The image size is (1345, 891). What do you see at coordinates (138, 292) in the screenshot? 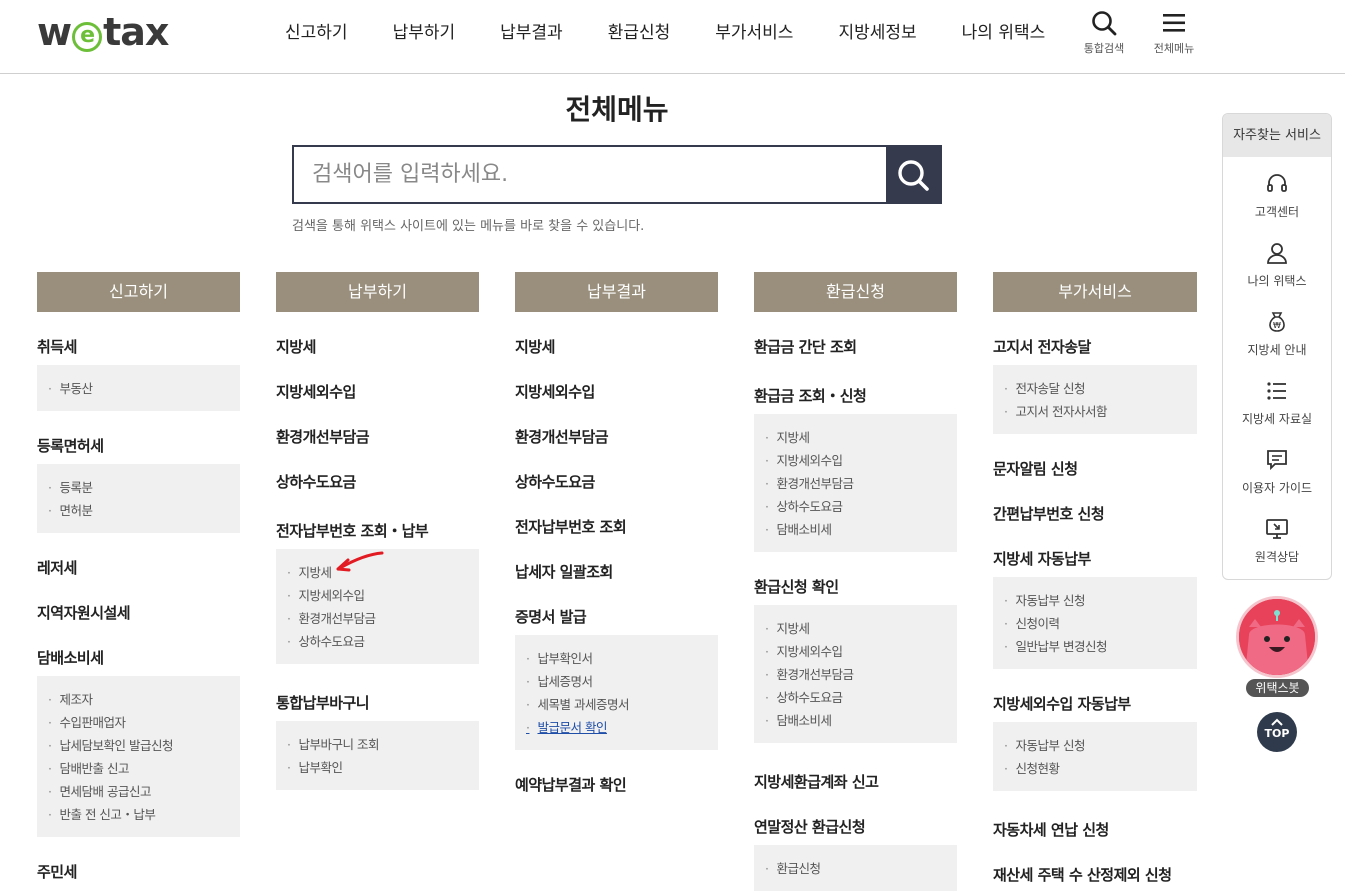
I see `column-header: 신고하기` at bounding box center [138, 292].